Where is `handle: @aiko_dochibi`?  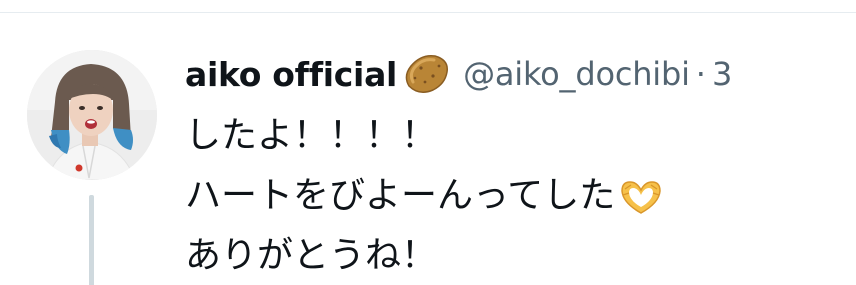
handle: @aiko_dochibi is located at coordinates (576, 74).